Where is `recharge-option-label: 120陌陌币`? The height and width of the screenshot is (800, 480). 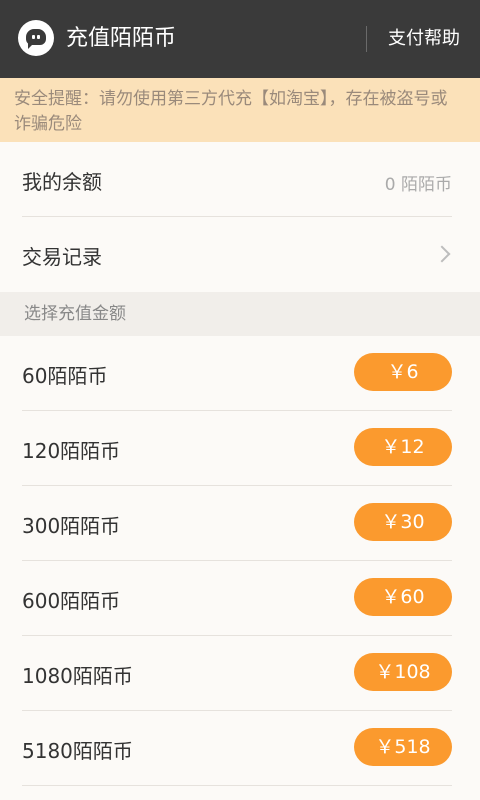
recharge-option-label: 120陌陌币 is located at coordinates (71, 451).